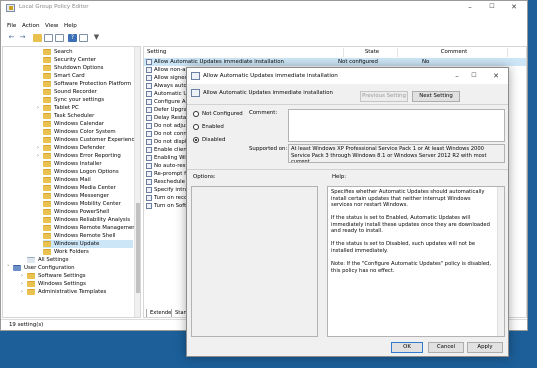  I want to click on options-label: Options:, so click(204, 177).